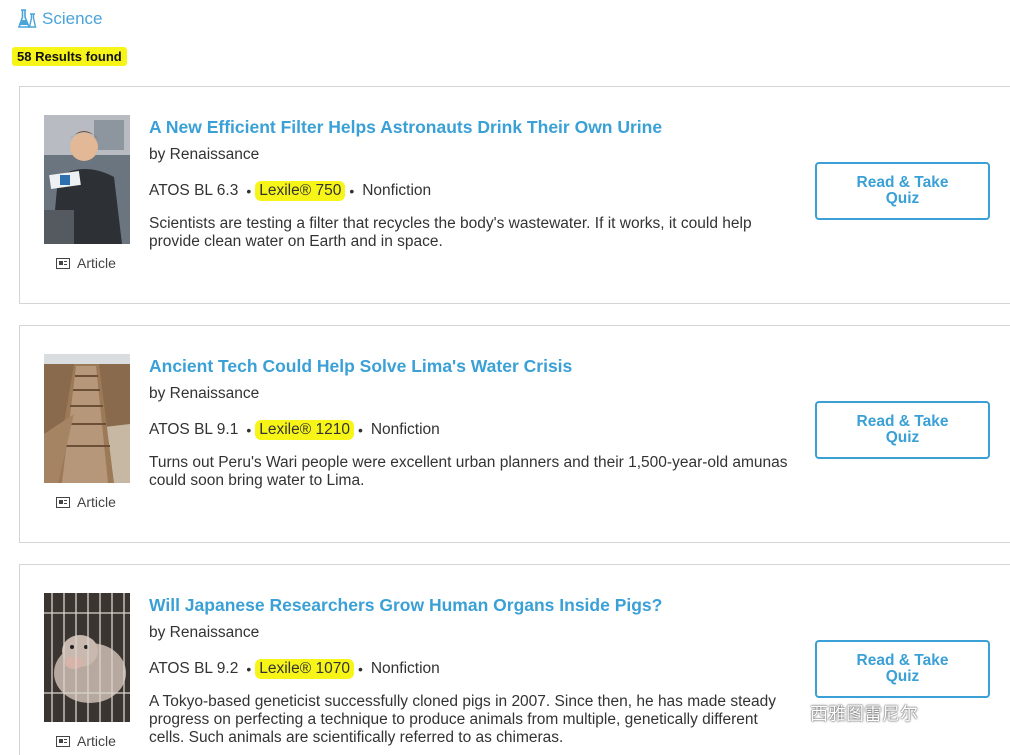 The height and width of the screenshot is (755, 1010). Describe the element at coordinates (194, 429) in the screenshot. I see `atos-level: ATOS BL 9.1` at that location.